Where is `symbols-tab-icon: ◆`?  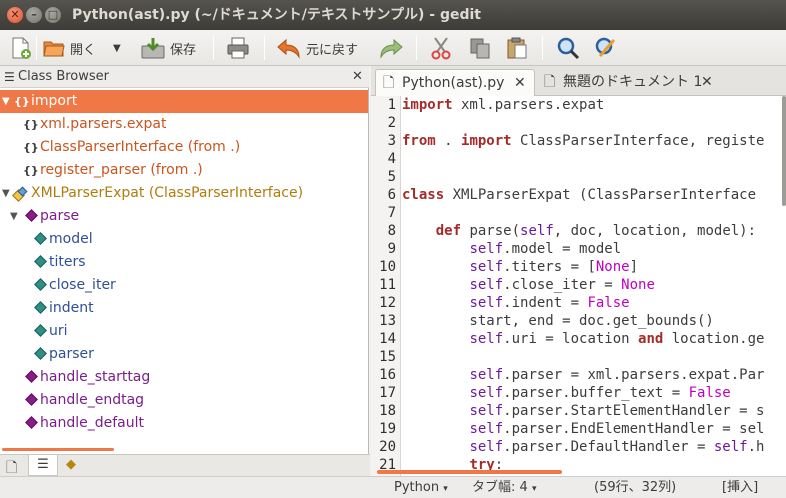 symbols-tab-icon: ◆ is located at coordinates (71, 464).